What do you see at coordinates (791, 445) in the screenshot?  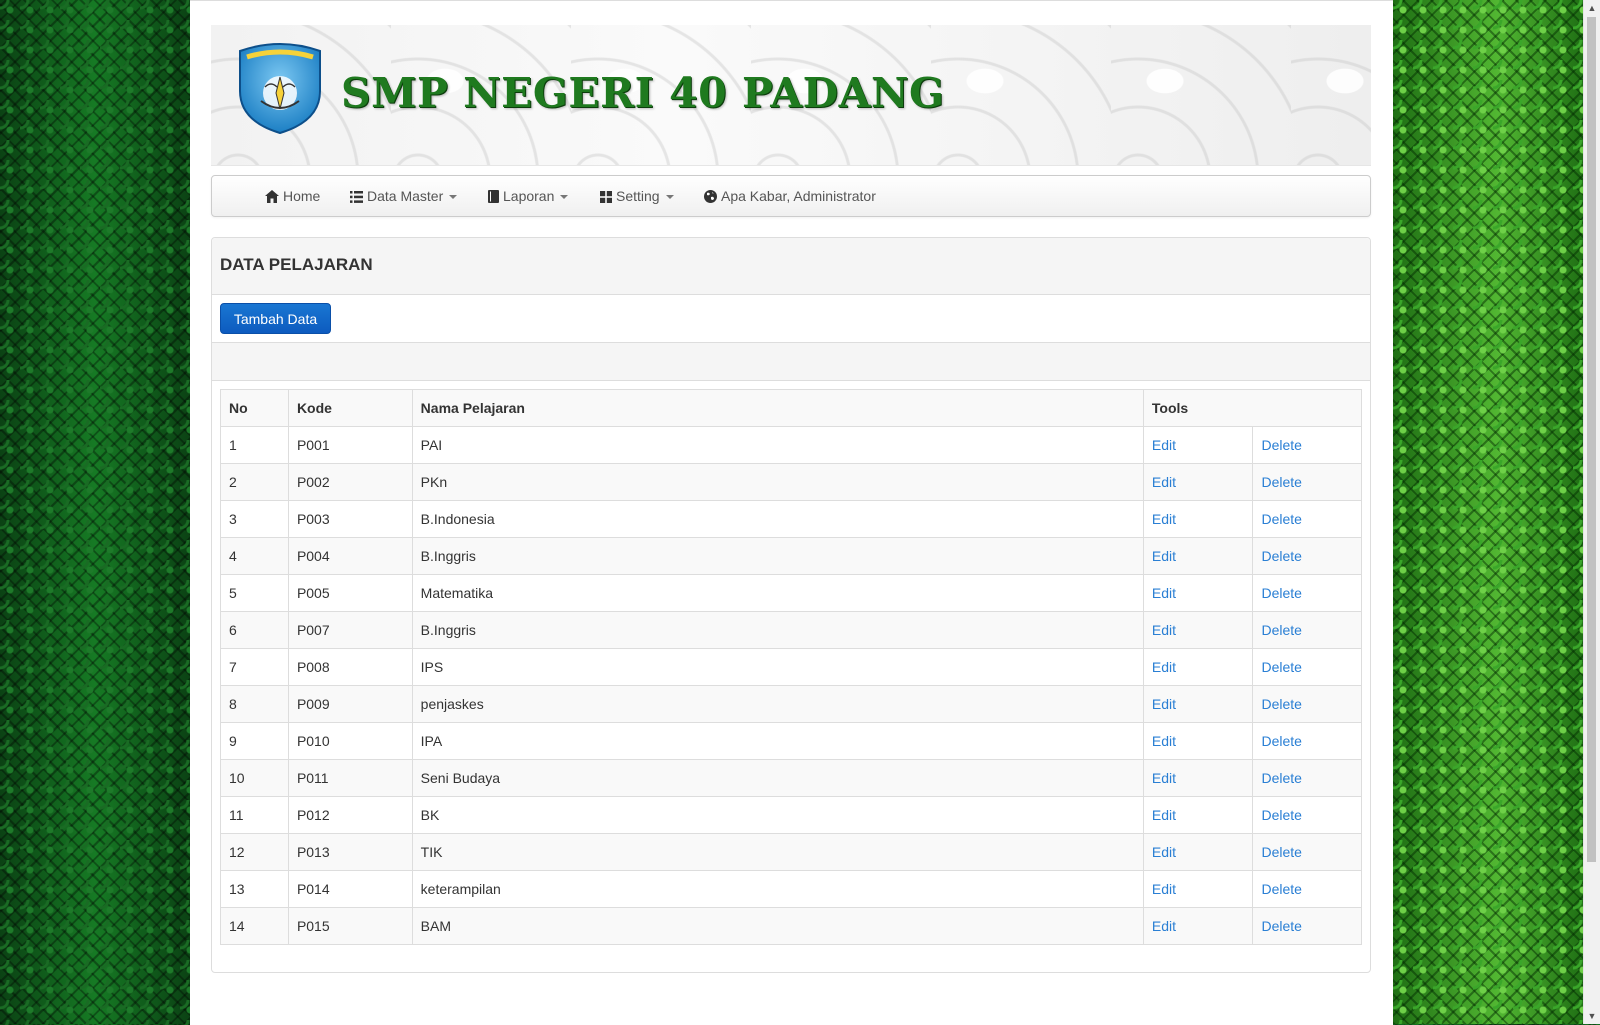 I see `table-row: 1 P001 PAI Edit Delete` at bounding box center [791, 445].